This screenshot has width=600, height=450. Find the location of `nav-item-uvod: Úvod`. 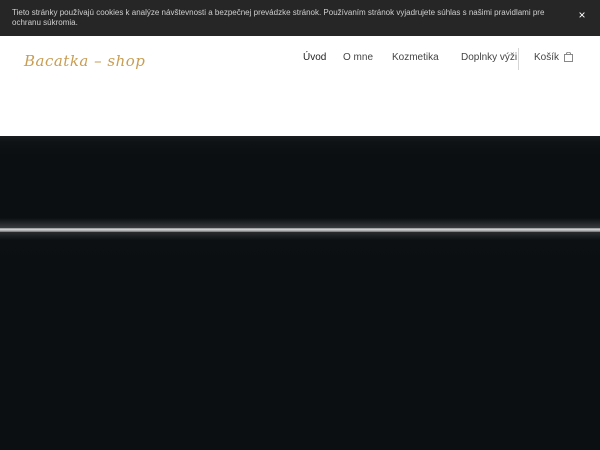

nav-item-uvod: Úvod is located at coordinates (314, 59).